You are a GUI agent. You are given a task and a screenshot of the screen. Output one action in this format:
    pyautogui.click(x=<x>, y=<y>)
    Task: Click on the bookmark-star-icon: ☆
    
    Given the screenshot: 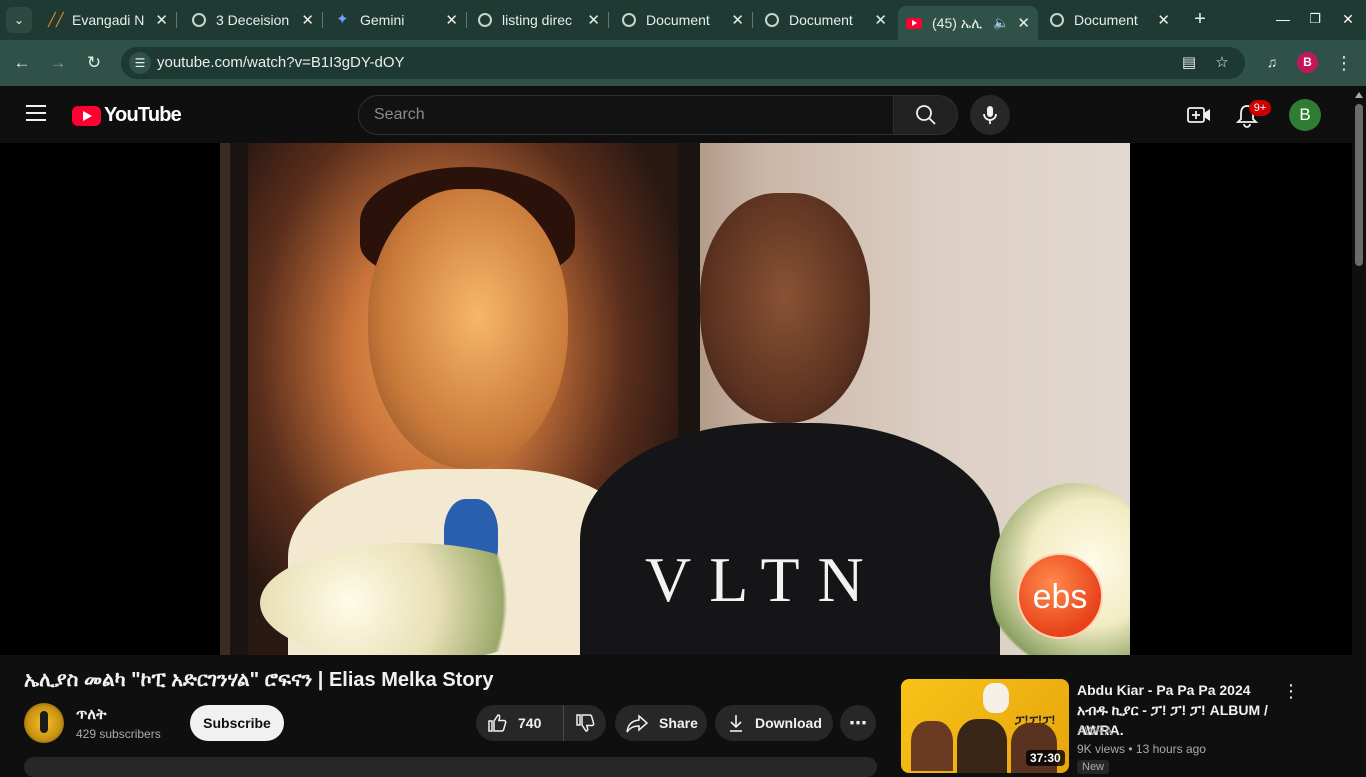 What is the action you would take?
    pyautogui.click(x=1222, y=63)
    